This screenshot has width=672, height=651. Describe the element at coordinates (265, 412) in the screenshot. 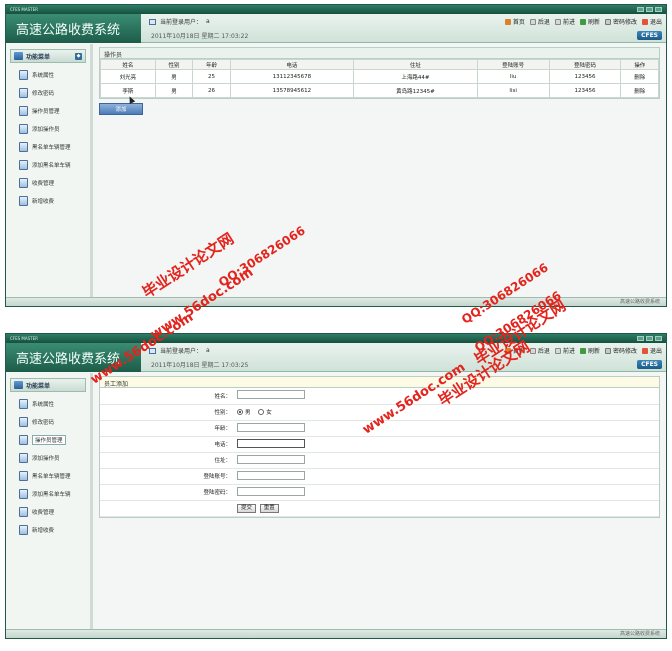

I see `gender-female-radio: 女` at that location.